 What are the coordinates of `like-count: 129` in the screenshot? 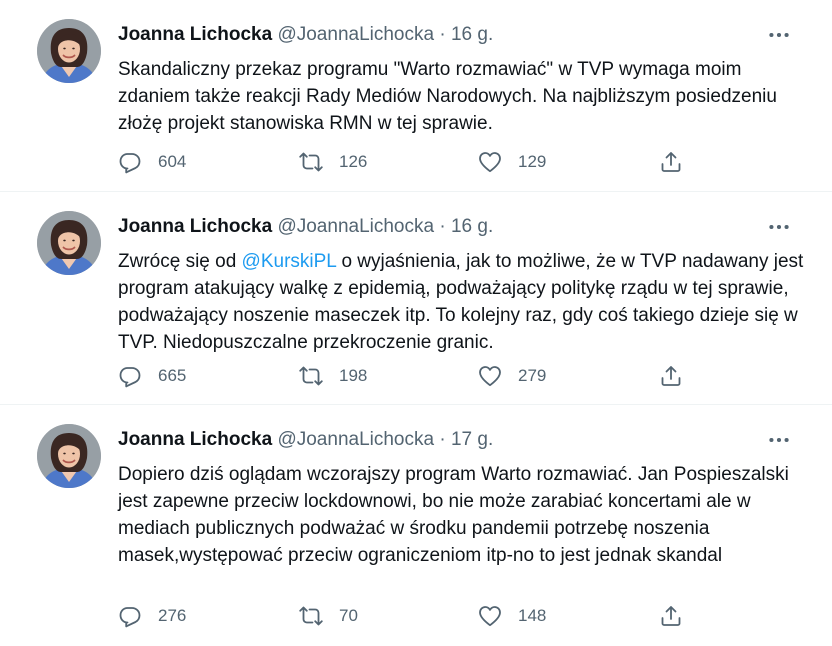 It's located at (532, 161).